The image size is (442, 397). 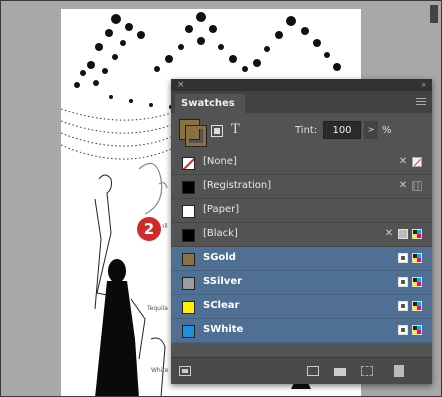 I want to click on swatch-row: SClear, so click(x=301, y=307).